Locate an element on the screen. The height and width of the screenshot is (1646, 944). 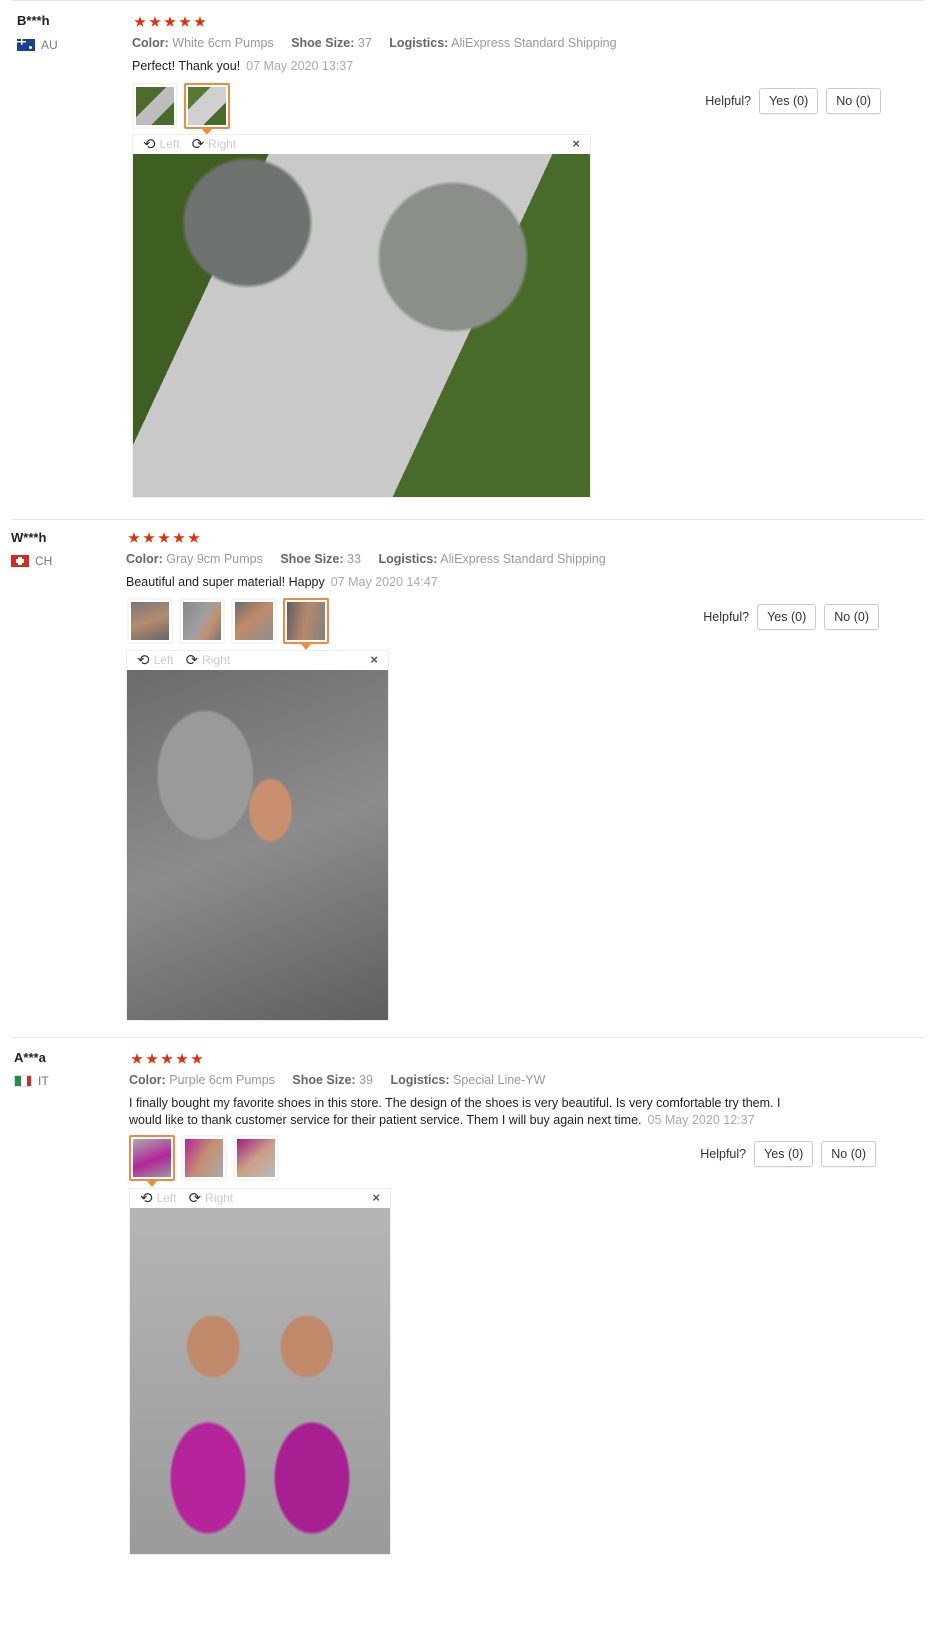
logistics-value: Special Line-YW is located at coordinates (499, 1080).